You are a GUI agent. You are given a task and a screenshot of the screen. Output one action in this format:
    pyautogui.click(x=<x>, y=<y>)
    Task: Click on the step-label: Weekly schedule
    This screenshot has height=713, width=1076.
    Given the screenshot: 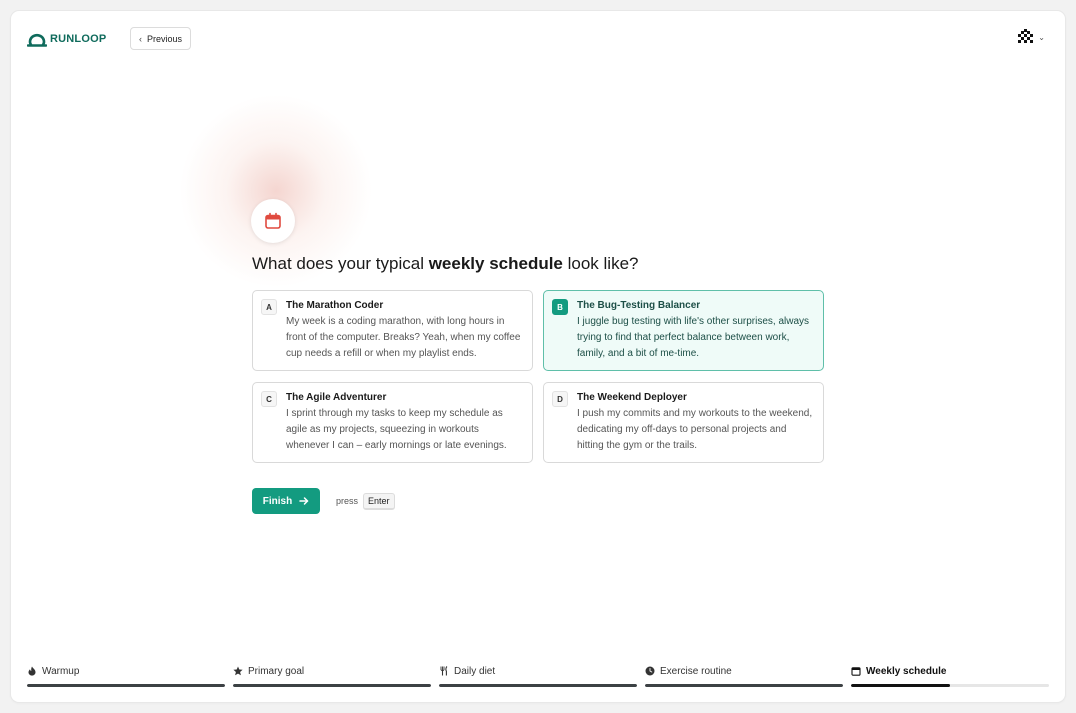 What is the action you would take?
    pyautogui.click(x=906, y=671)
    